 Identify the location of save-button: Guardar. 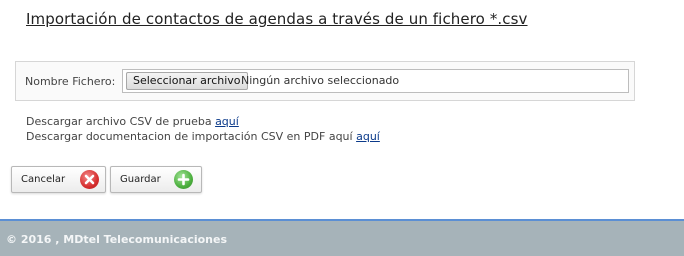
(156, 179).